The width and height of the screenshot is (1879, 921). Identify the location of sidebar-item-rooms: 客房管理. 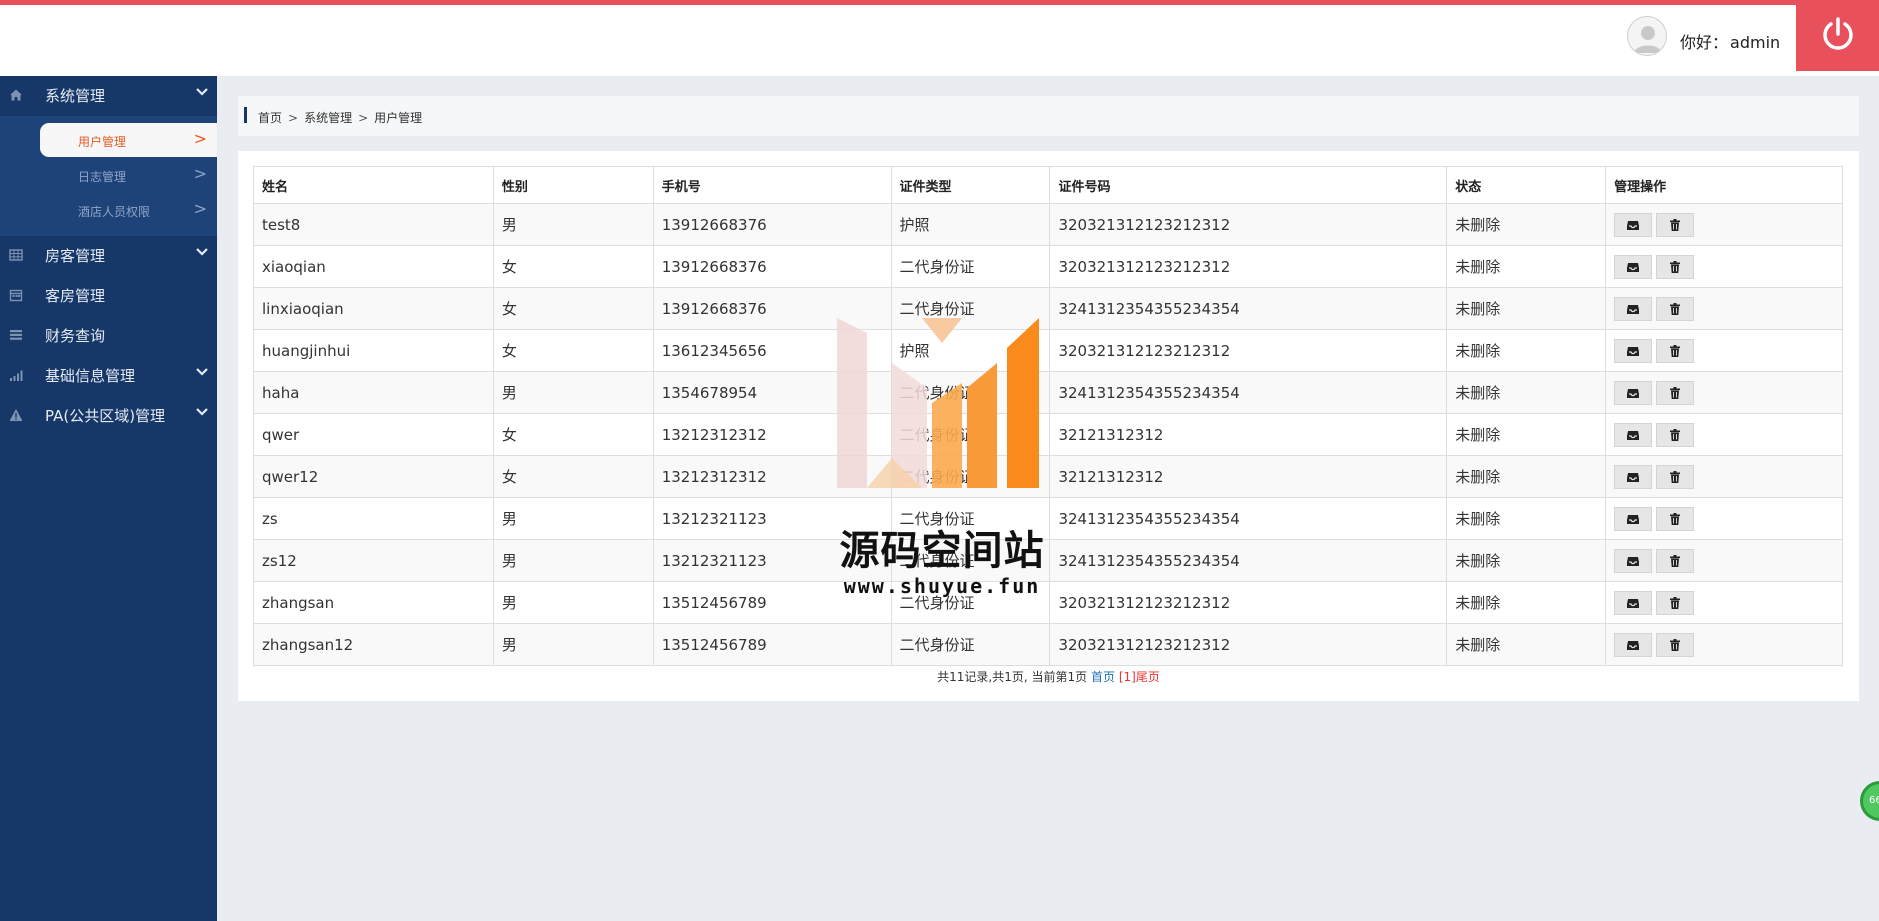
(108, 295).